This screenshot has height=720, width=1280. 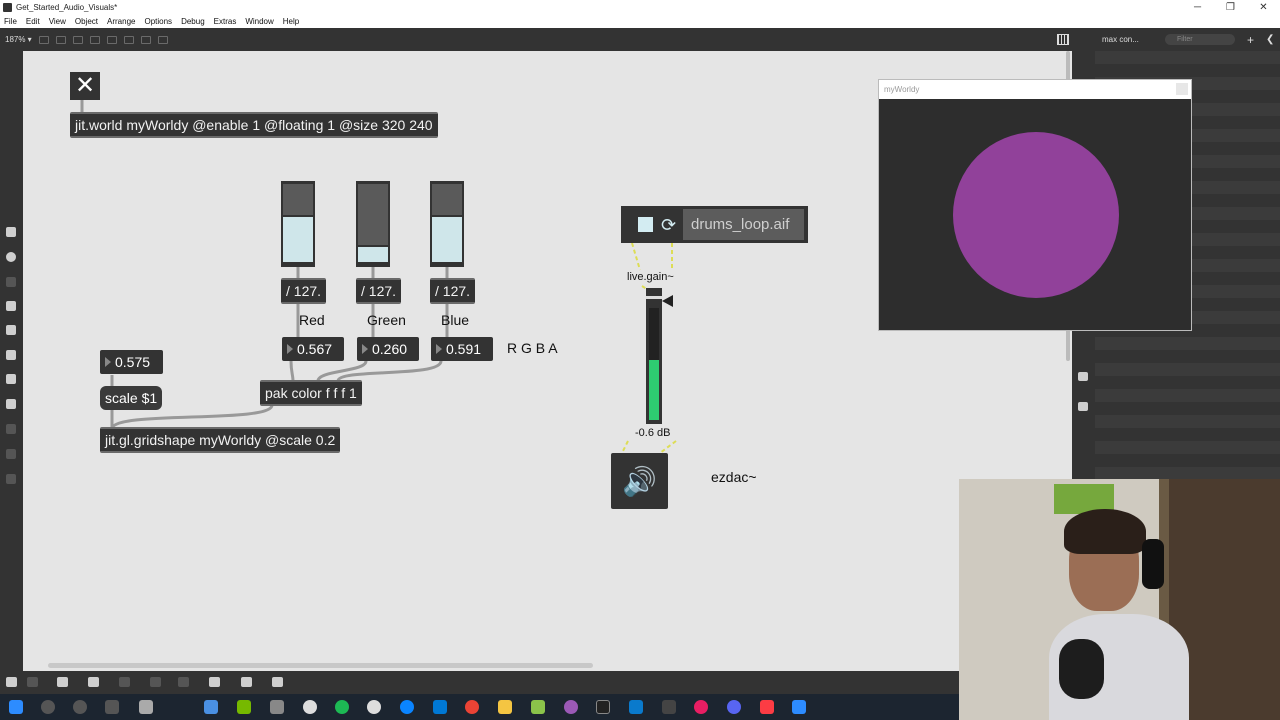 What do you see at coordinates (379, 291) in the screenshot?
I see `divide-green-object: / 127.` at bounding box center [379, 291].